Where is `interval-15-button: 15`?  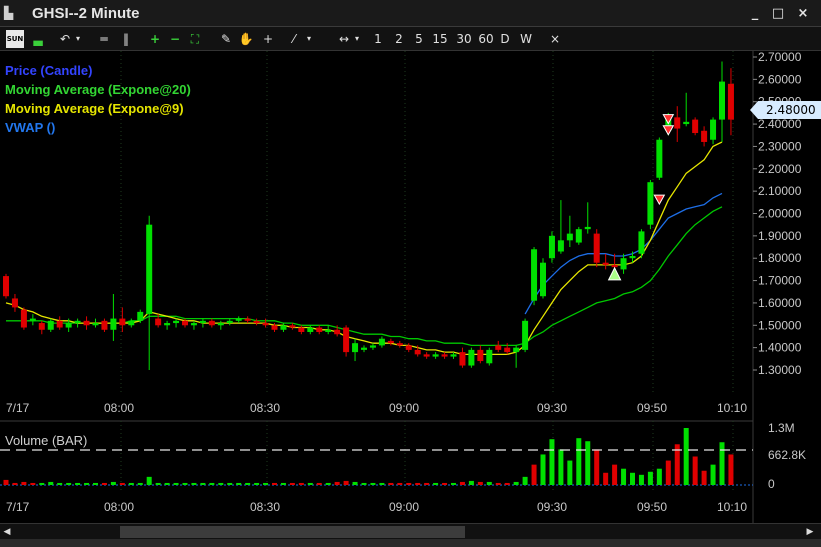
interval-15-button: 15 is located at coordinates (440, 39).